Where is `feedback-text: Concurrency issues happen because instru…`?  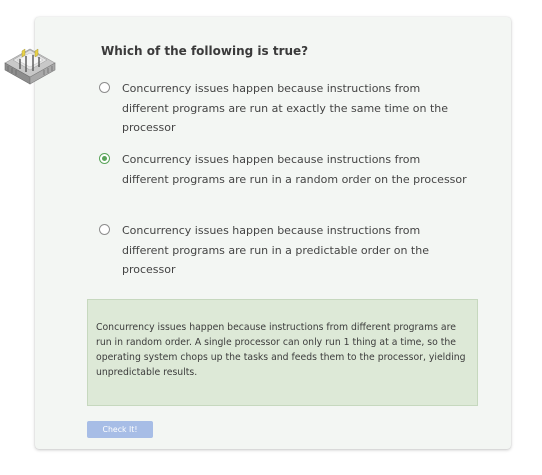 feedback-text: Concurrency issues happen because instru… is located at coordinates (281, 350).